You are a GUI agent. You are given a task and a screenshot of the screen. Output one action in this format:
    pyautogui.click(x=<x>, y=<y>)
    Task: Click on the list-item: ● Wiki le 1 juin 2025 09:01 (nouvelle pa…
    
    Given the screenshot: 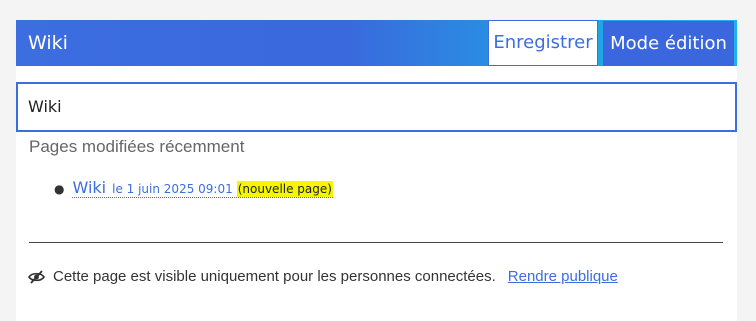 What is the action you would take?
    pyautogui.click(x=193, y=190)
    